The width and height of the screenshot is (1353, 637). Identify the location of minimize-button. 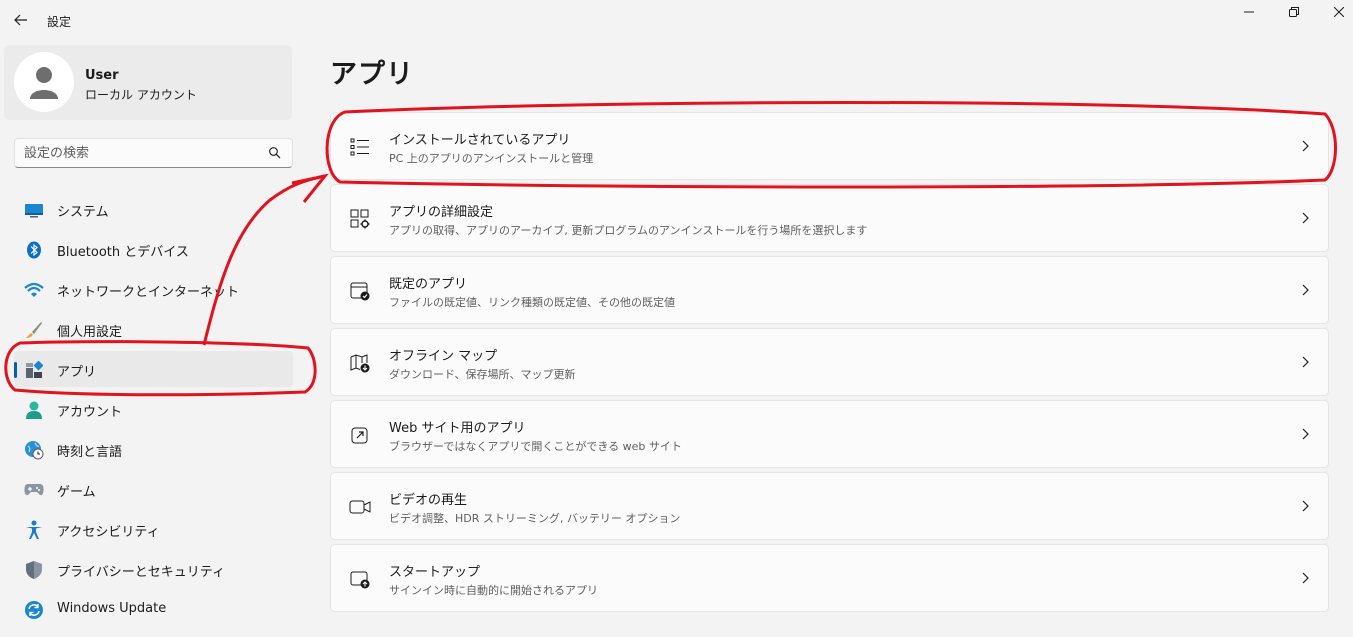
(1249, 12).